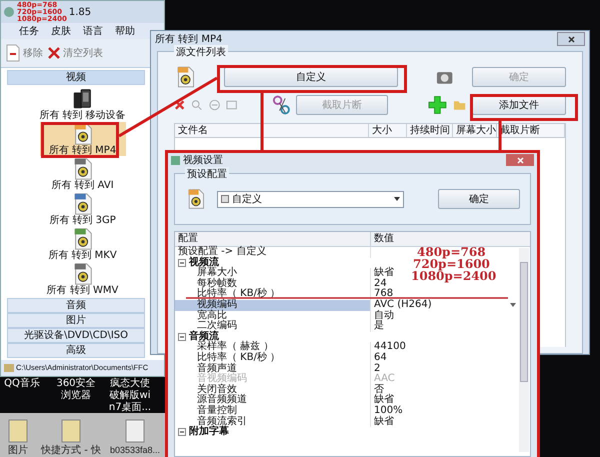  What do you see at coordinates (209, 432) in the screenshot?
I see `category-label: 附加字幕` at bounding box center [209, 432].